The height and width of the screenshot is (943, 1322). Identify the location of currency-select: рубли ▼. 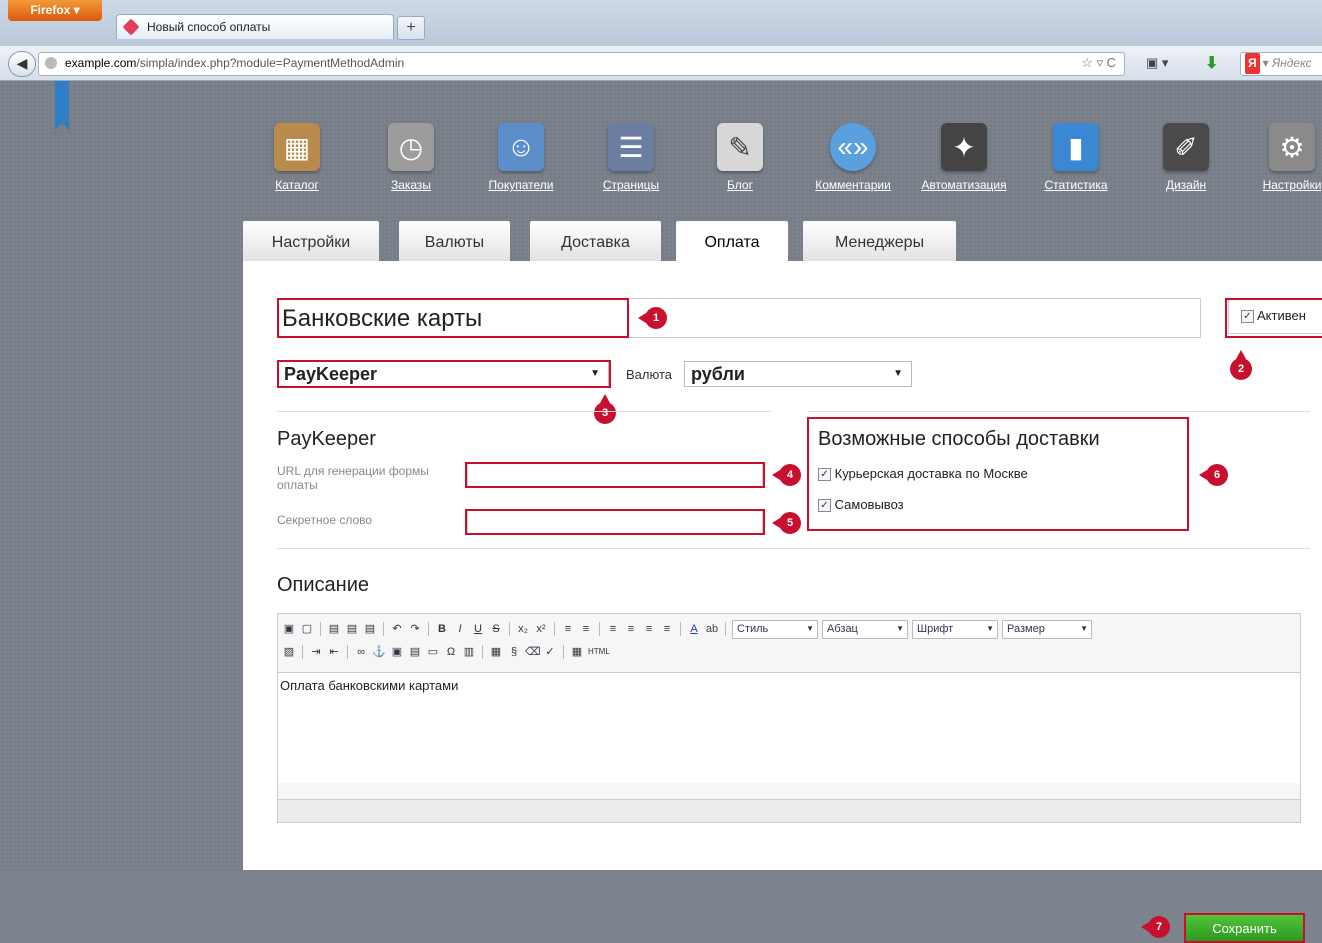
(798, 374).